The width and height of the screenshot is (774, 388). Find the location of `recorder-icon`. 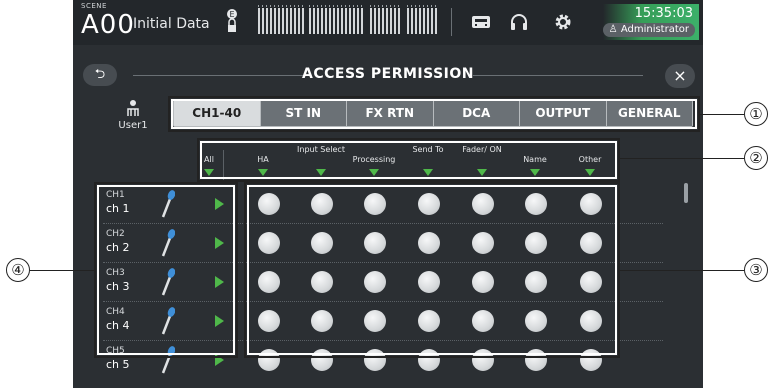

recorder-icon is located at coordinates (481, 24).